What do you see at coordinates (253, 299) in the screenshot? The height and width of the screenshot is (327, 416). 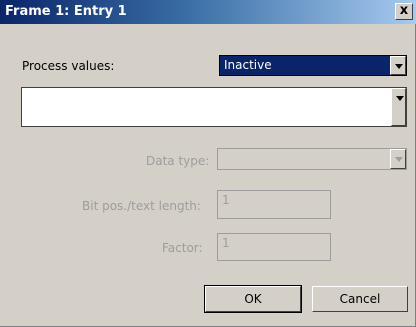 I see `ok-button: OK` at bounding box center [253, 299].